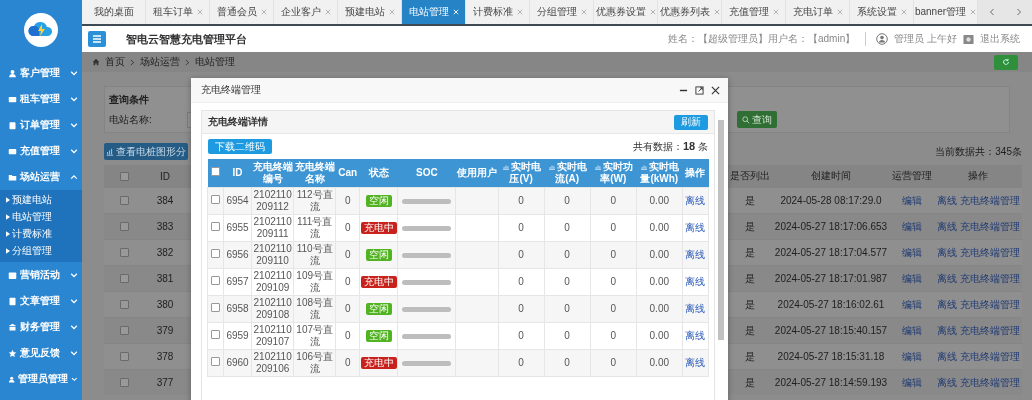 The height and width of the screenshot is (400, 1032). What do you see at coordinates (626, 12) in the screenshot?
I see `tab: 优惠券设置` at bounding box center [626, 12].